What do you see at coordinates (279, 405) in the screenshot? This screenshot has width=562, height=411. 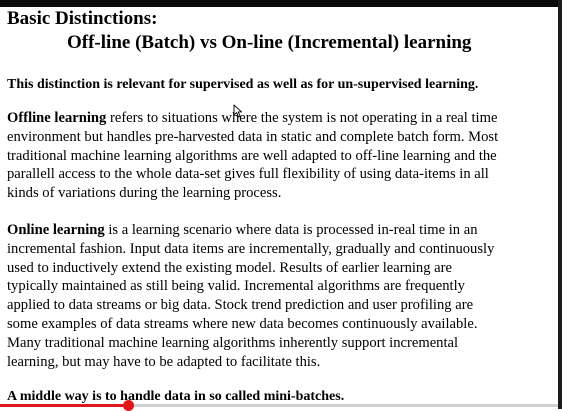 I see `video-progress-bar` at bounding box center [279, 405].